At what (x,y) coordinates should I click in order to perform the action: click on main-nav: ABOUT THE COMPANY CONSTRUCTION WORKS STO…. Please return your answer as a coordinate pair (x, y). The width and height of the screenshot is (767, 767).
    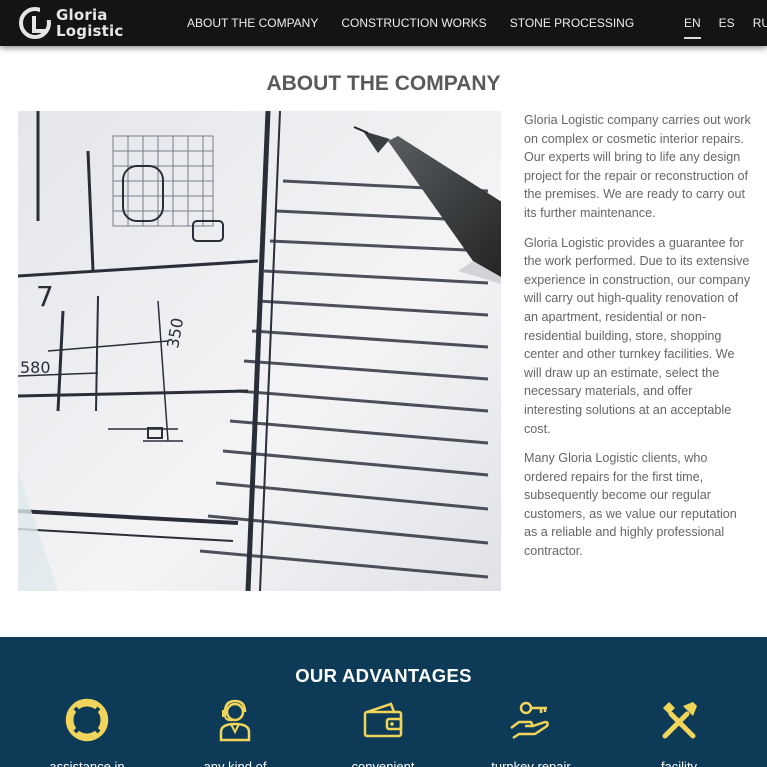
    Looking at the image, I should click on (422, 23).